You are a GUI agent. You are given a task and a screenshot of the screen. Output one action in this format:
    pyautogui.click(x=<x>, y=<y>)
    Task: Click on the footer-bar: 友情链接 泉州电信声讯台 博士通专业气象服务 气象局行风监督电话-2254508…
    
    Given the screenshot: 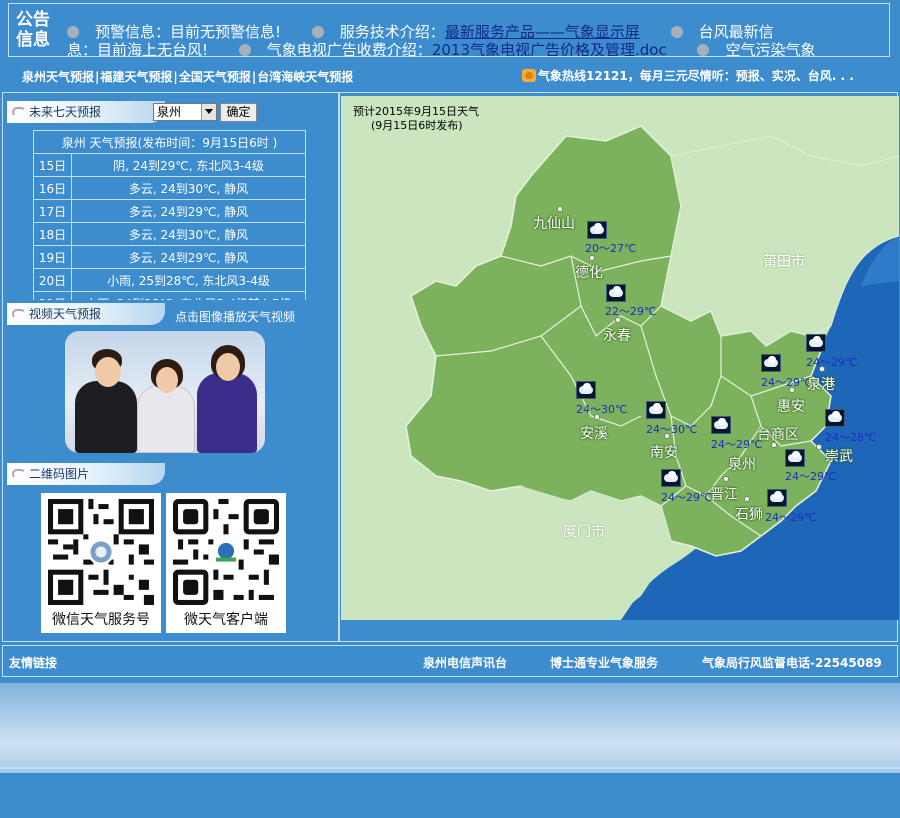 What is the action you would take?
    pyautogui.click(x=450, y=661)
    